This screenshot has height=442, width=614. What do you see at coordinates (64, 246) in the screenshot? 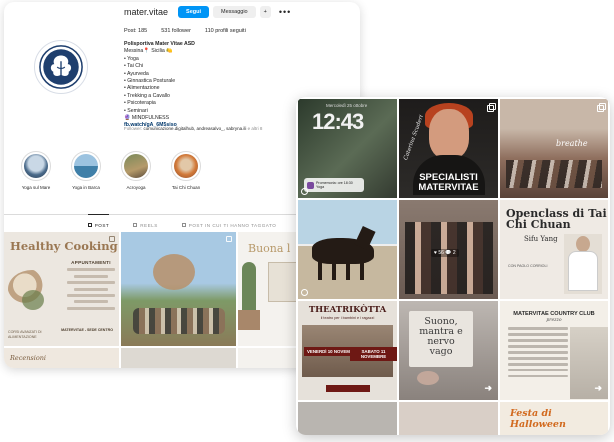
I see `post-title: Healthy Cooking` at bounding box center [64, 246].